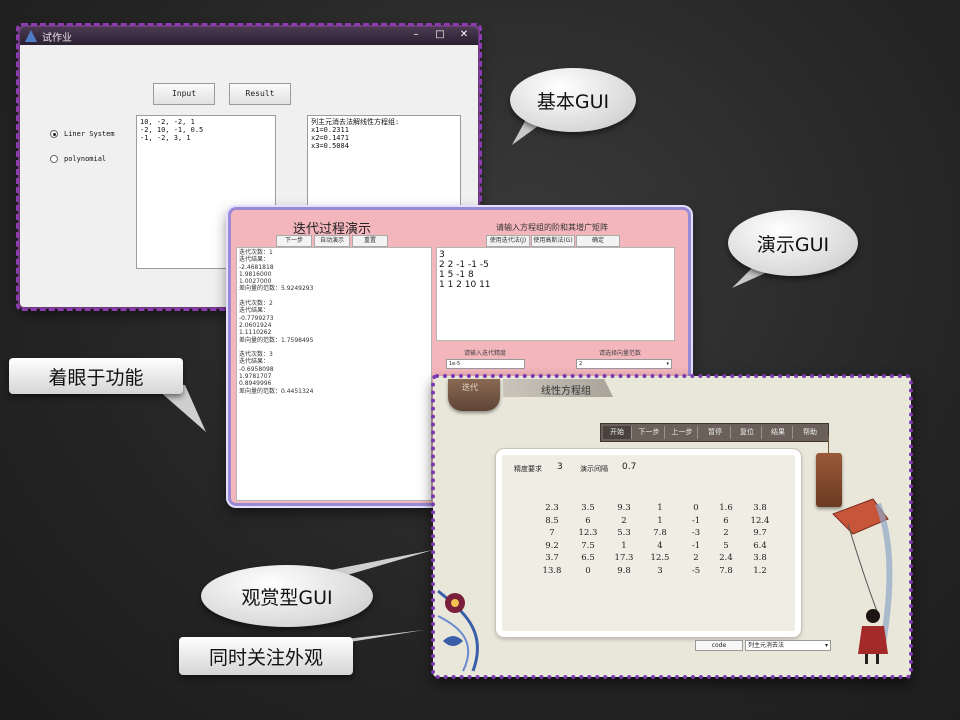 Image resolution: width=960 pixels, height=720 pixels. I want to click on callout-basic-gui: 基本GUI, so click(573, 100).